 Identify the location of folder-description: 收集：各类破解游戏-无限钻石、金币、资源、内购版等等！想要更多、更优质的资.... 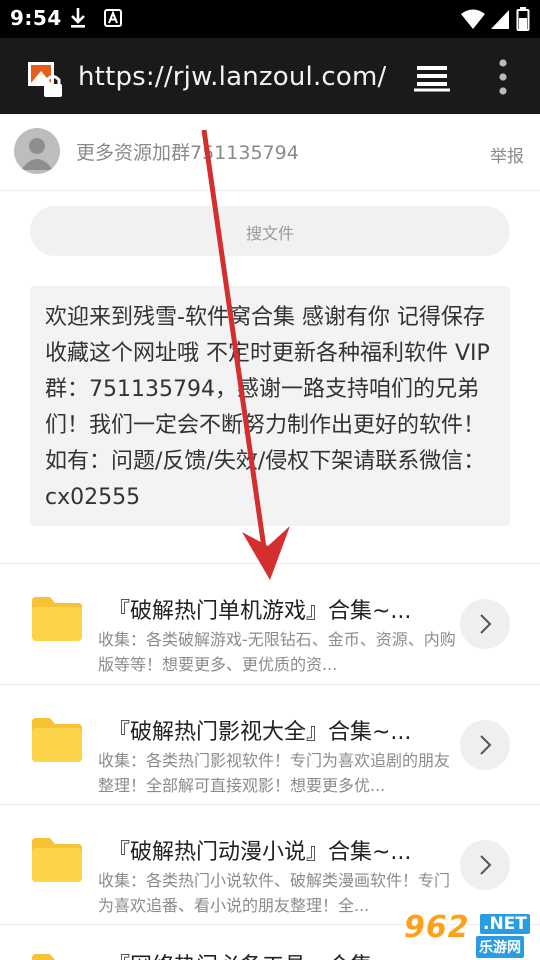
(277, 652).